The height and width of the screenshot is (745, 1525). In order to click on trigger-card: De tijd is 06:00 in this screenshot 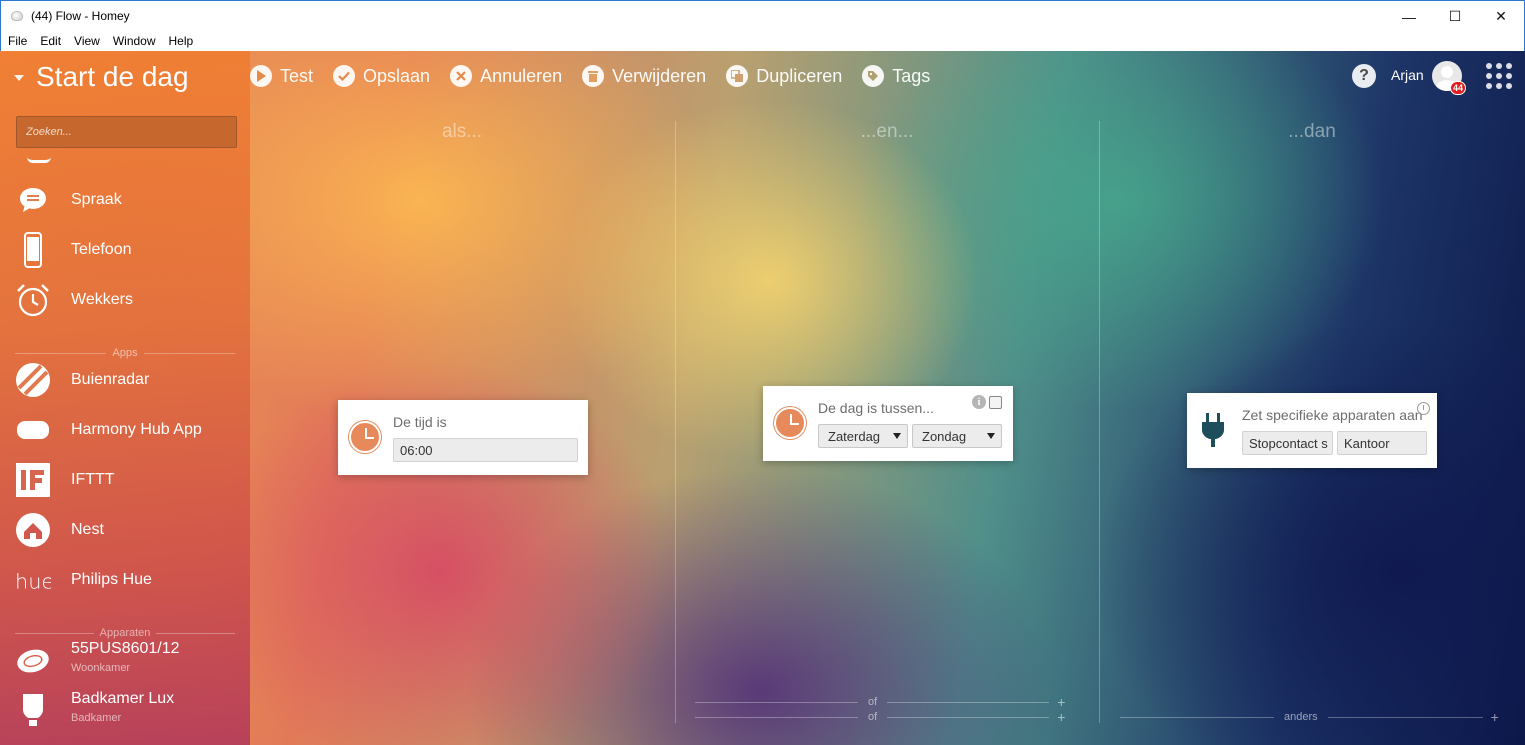, I will do `click(463, 437)`.